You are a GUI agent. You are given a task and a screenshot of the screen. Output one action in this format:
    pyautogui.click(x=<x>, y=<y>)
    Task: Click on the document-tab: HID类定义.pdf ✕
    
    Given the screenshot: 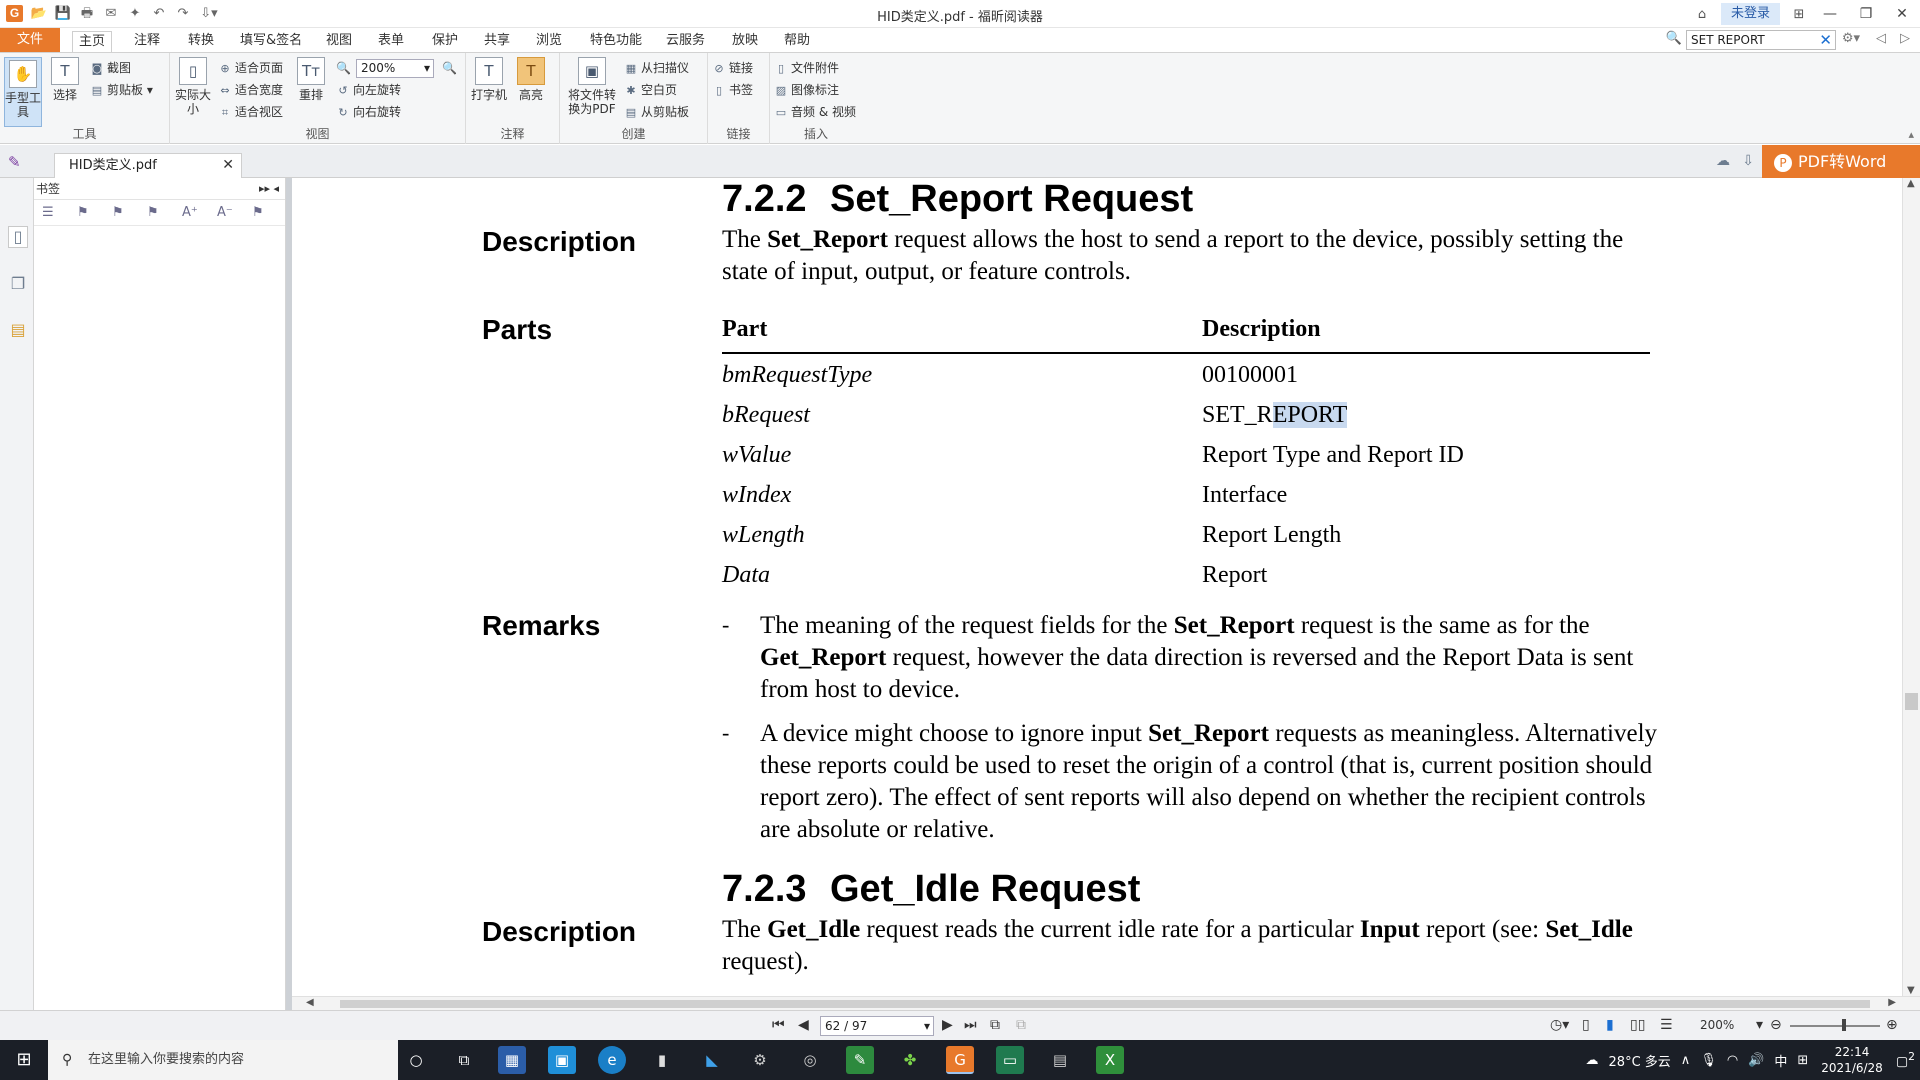 What is the action you would take?
    pyautogui.click(x=148, y=165)
    